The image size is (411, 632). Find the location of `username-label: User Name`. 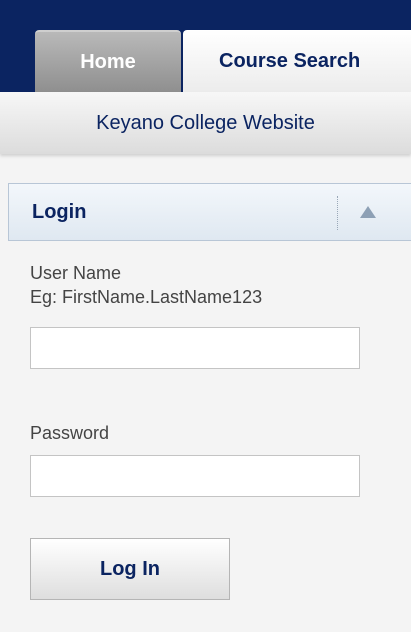

username-label: User Name is located at coordinates (76, 273).